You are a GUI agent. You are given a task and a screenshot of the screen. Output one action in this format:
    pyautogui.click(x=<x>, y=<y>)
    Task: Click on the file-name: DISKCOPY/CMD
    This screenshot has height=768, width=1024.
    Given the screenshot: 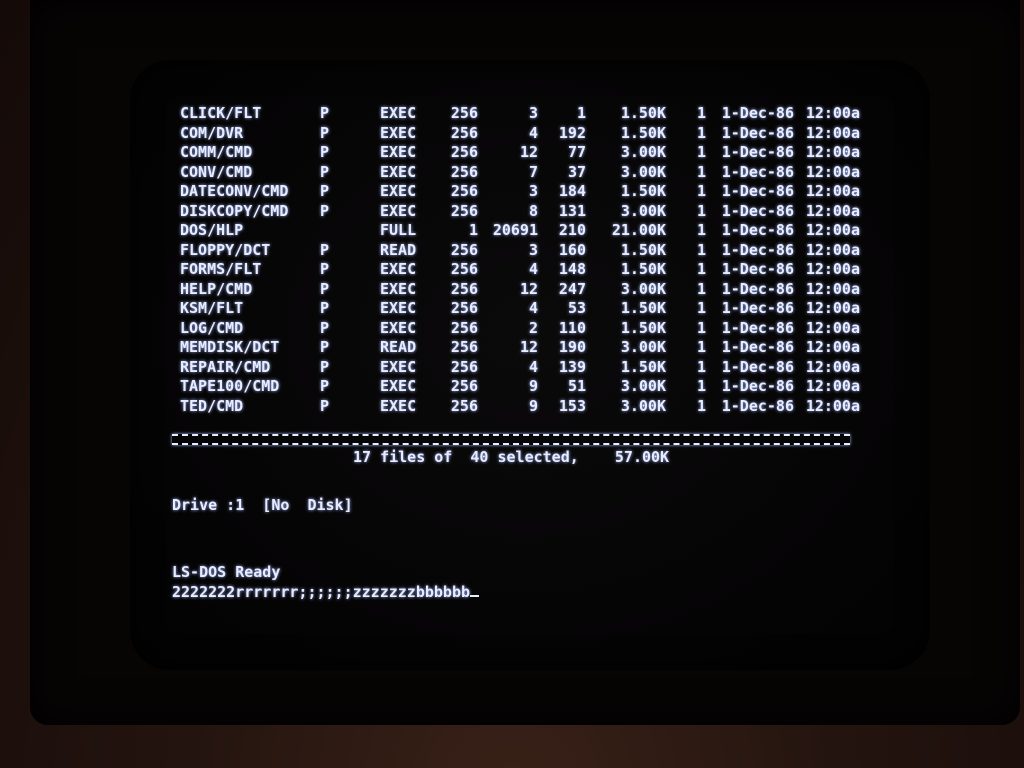 What is the action you would take?
    pyautogui.click(x=234, y=210)
    